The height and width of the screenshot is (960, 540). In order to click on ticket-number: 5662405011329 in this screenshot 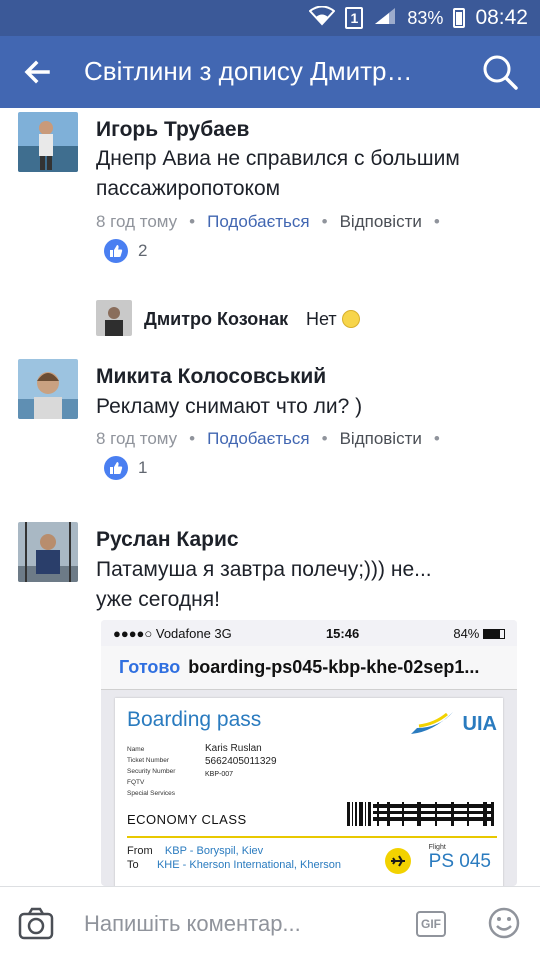, I will do `click(241, 761)`.